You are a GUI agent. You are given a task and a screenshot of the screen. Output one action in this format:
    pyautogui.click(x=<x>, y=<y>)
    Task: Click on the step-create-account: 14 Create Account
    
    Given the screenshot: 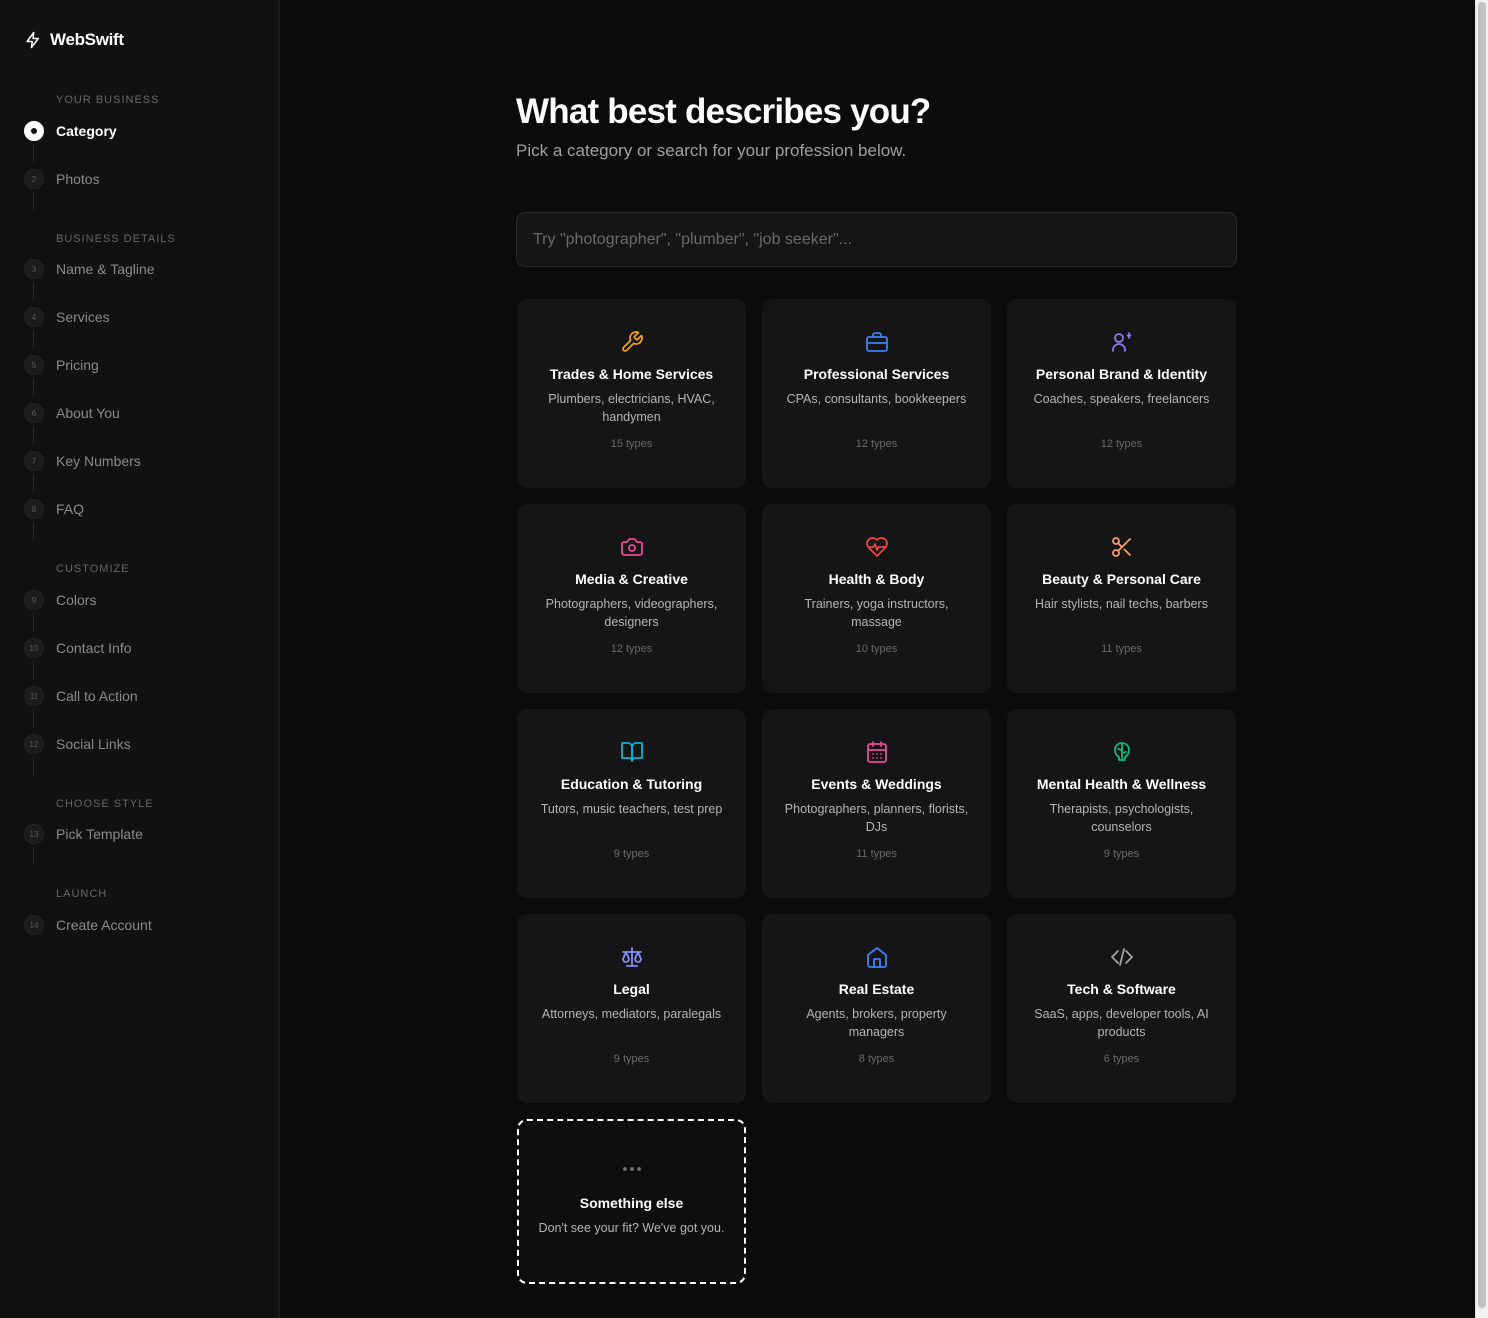 What is the action you would take?
    pyautogui.click(x=88, y=925)
    